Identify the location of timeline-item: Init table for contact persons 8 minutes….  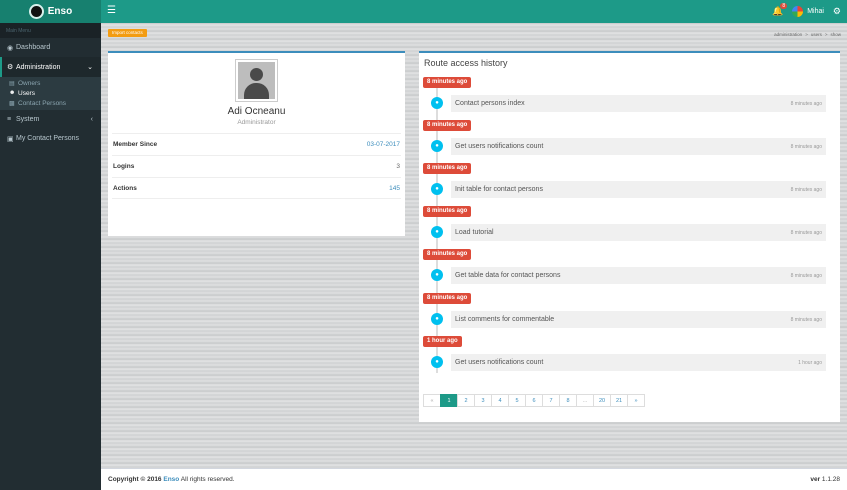
(638, 189).